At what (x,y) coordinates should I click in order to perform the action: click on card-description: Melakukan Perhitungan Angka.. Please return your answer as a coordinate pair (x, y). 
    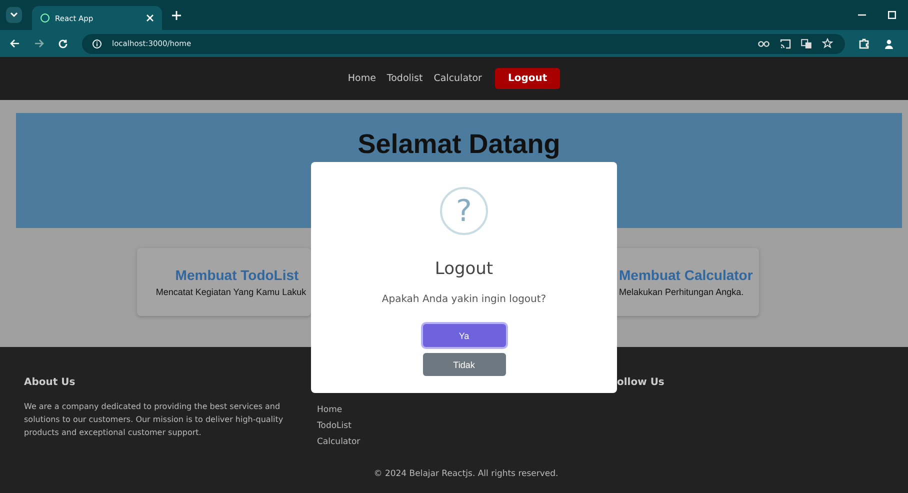
    Looking at the image, I should click on (681, 292).